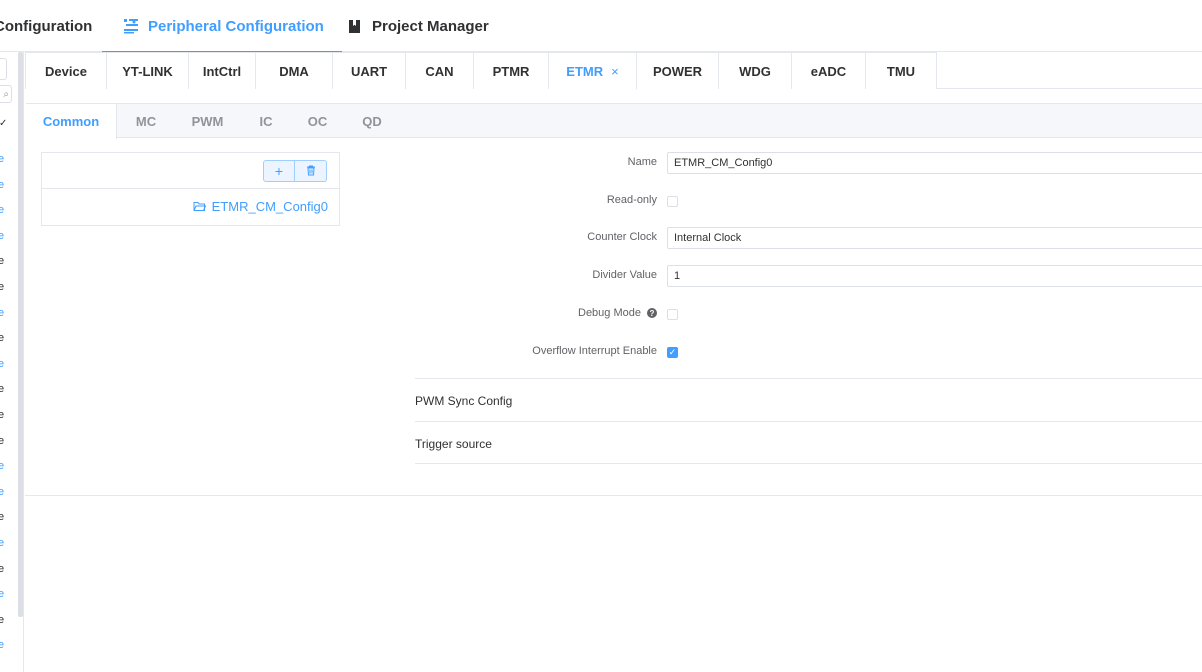 The image size is (1202, 672). I want to click on tab-label: UART, so click(369, 71).